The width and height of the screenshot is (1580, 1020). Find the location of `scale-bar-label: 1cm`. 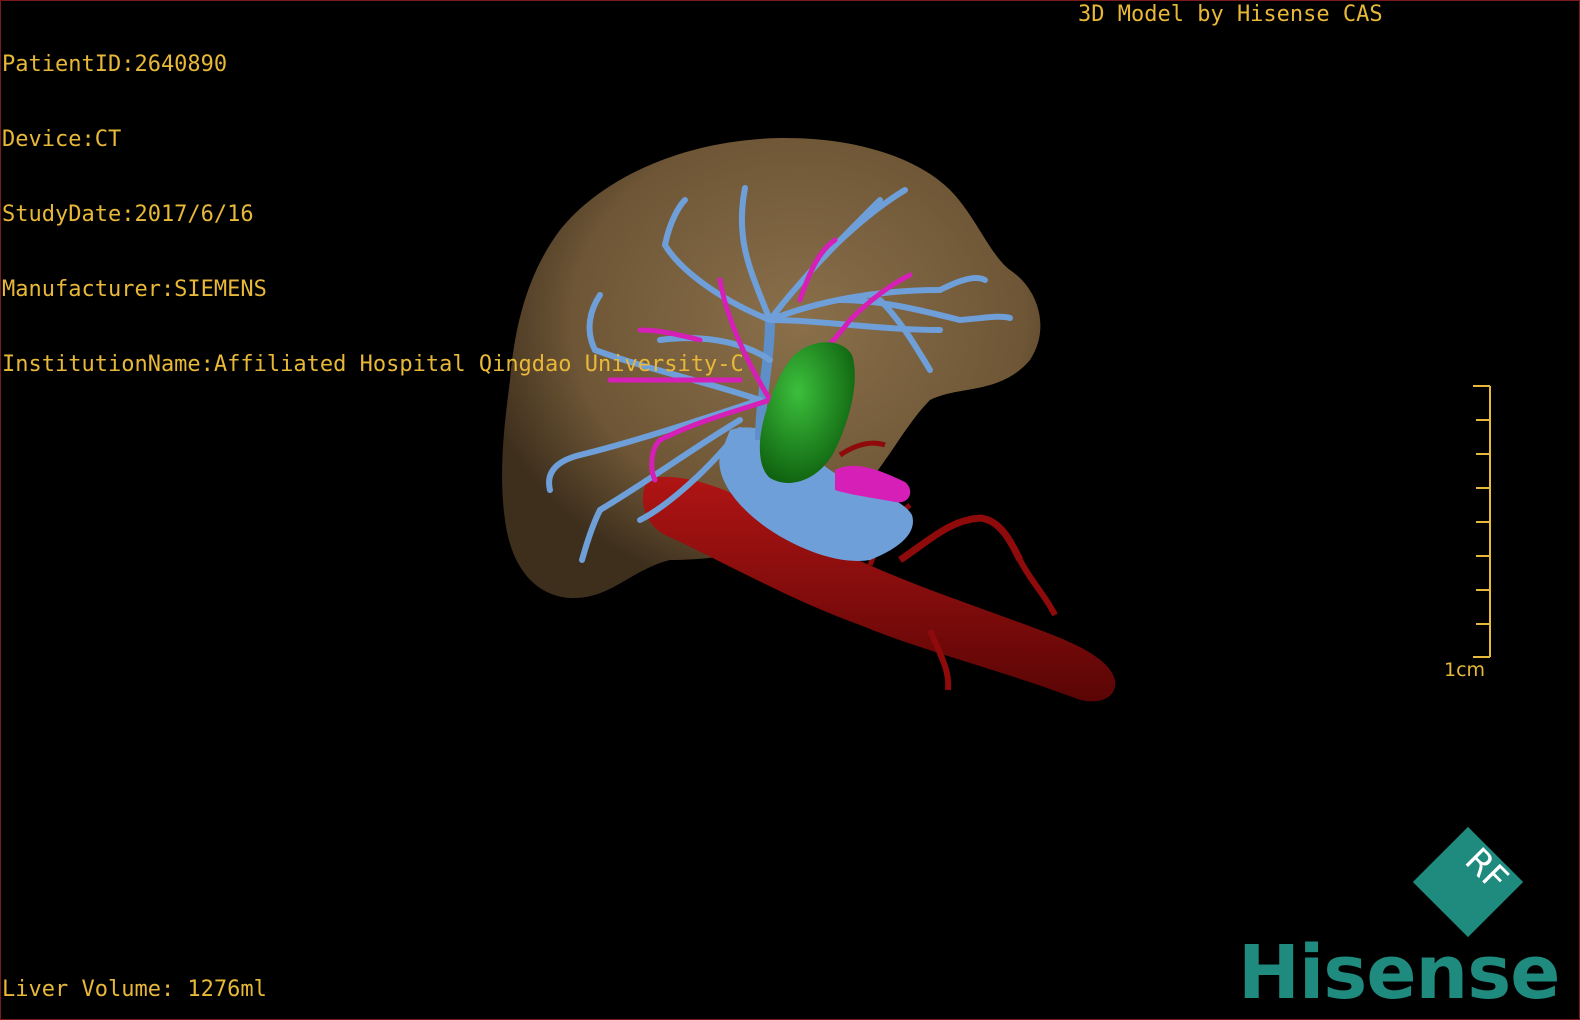

scale-bar-label: 1cm is located at coordinates (1465, 670).